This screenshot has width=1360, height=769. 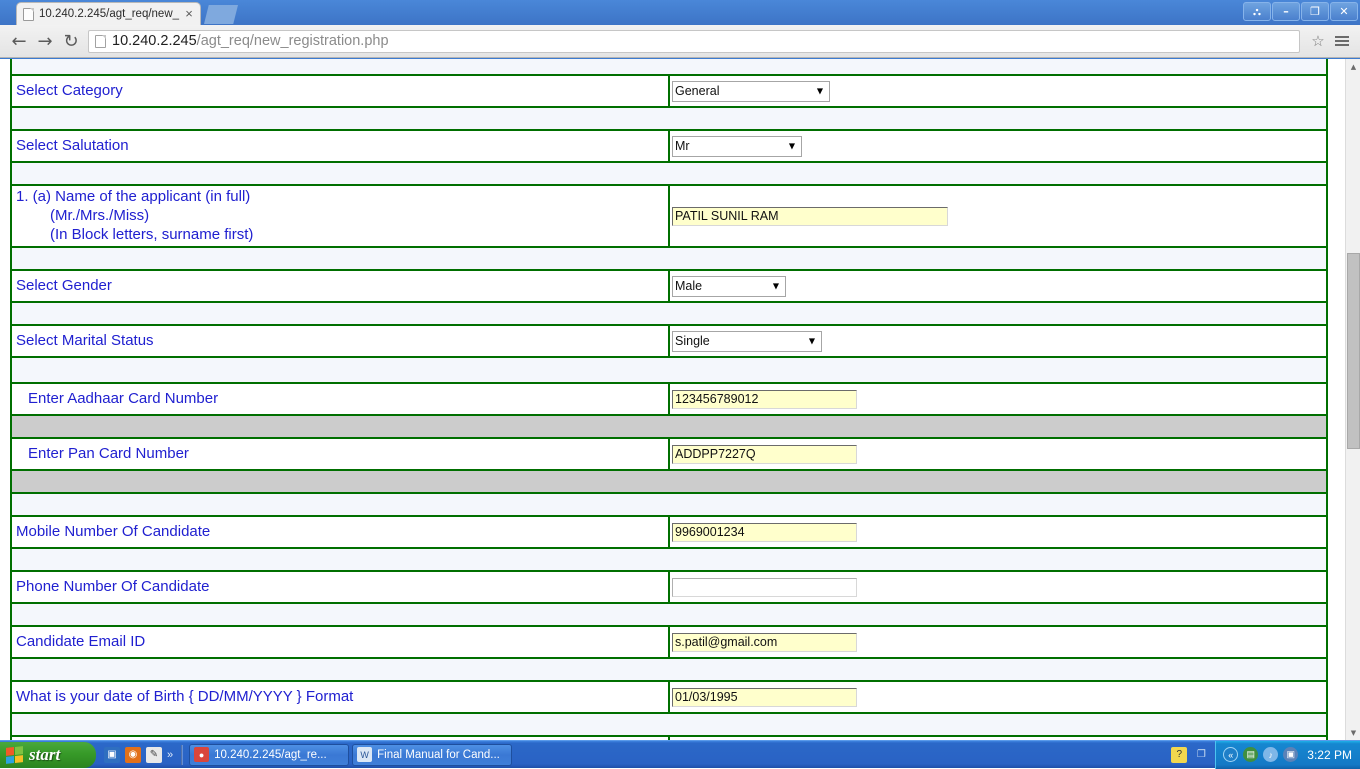 What do you see at coordinates (342, 235) in the screenshot?
I see `label-applicant-name-line3: (In Block letters, surname first)` at bounding box center [342, 235].